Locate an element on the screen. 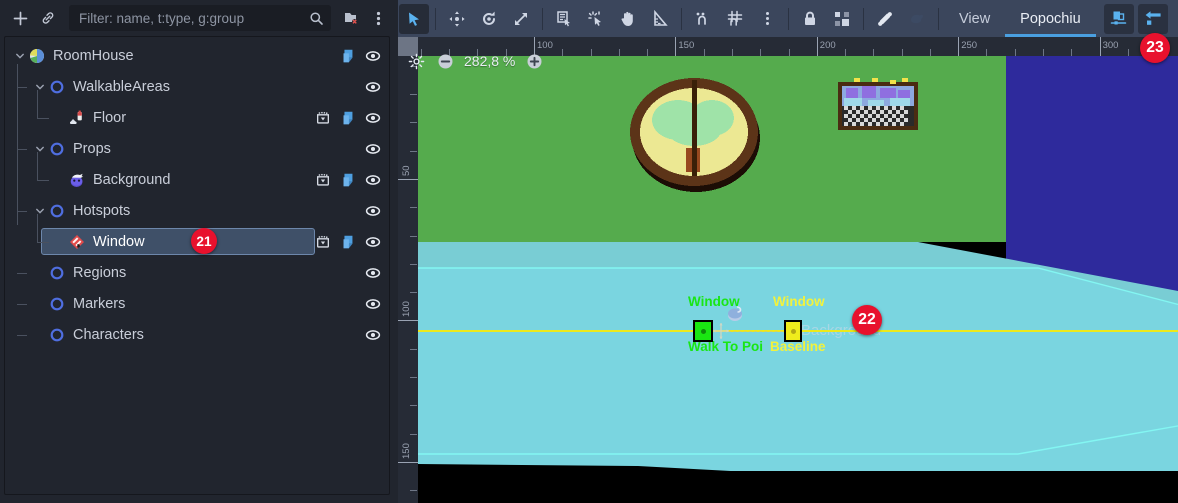 The image size is (1178, 503). tree-guide-line is located at coordinates (43, 118).